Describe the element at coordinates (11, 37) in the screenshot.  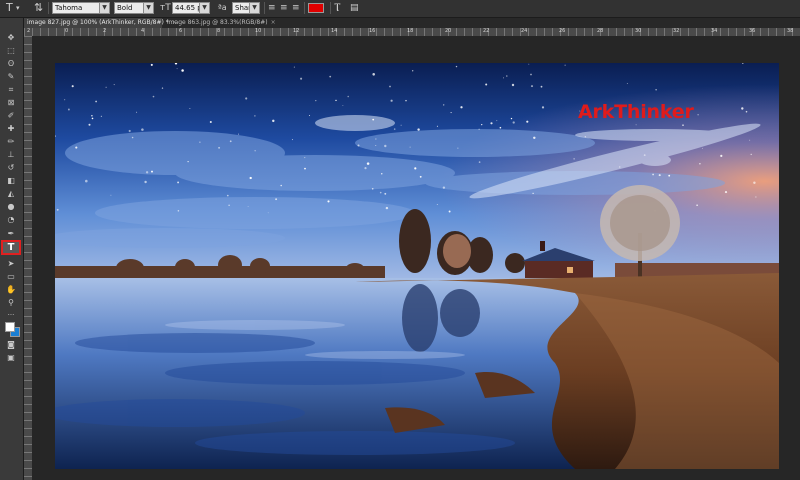
I see `move-tool-icon: ✥` at that location.